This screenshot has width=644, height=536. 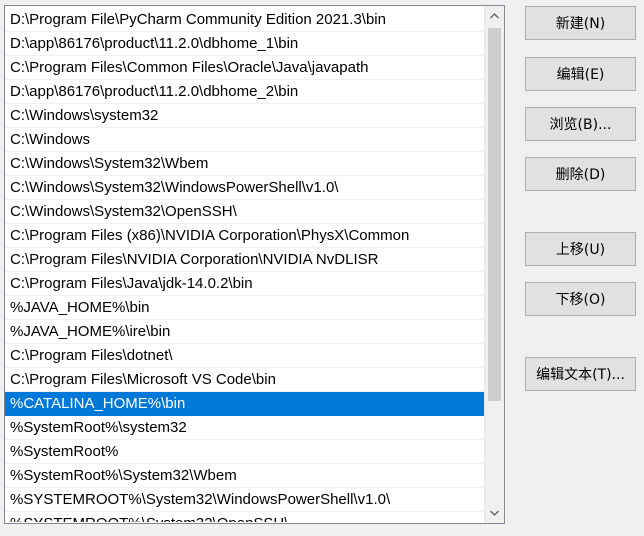 I want to click on list-item: C:\Windows, so click(x=244, y=140).